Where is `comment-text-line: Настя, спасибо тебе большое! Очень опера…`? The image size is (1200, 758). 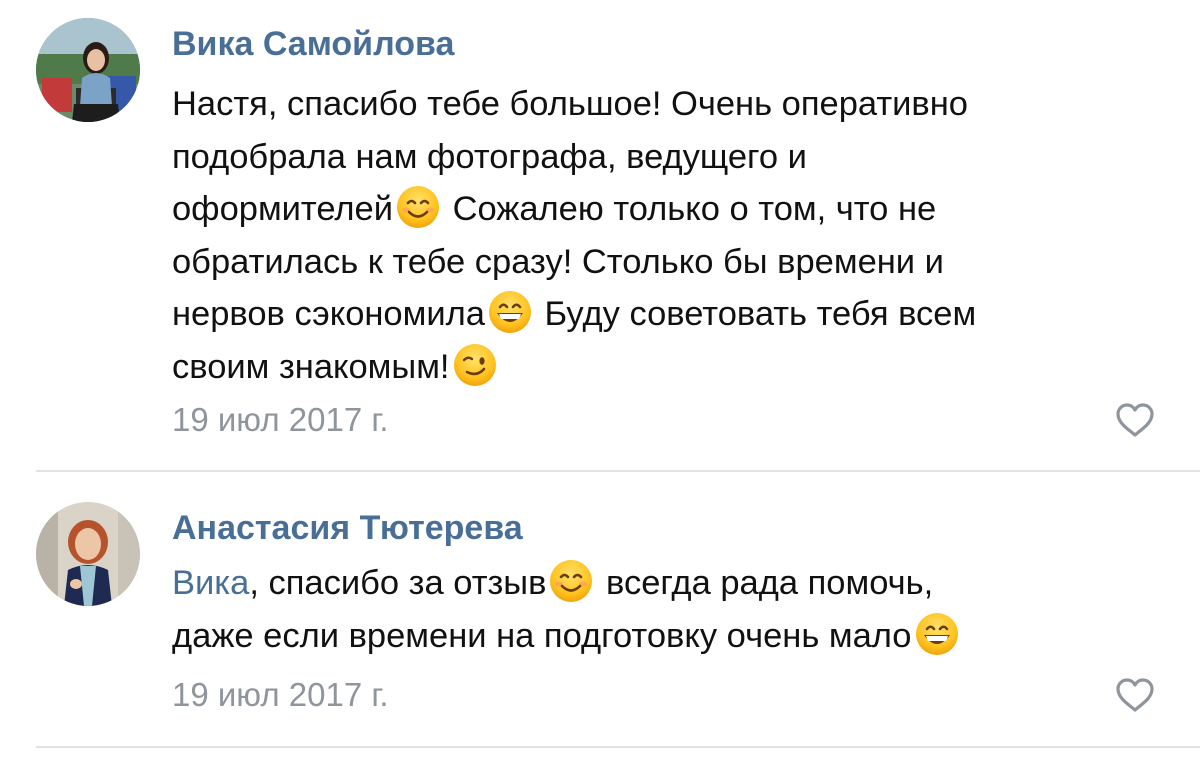 comment-text-line: Настя, спасибо тебе большое! Очень опера… is located at coordinates (570, 104).